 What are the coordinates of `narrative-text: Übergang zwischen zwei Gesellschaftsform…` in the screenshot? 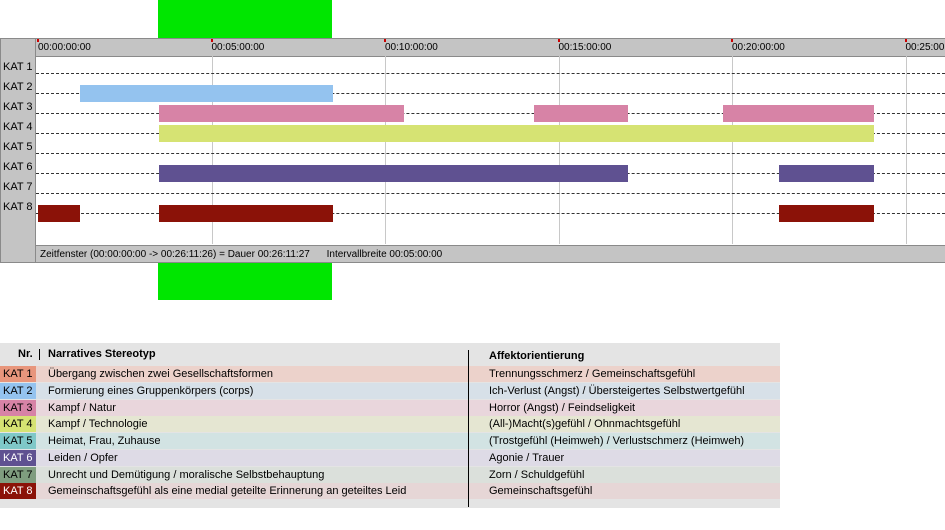 It's located at (160, 374).